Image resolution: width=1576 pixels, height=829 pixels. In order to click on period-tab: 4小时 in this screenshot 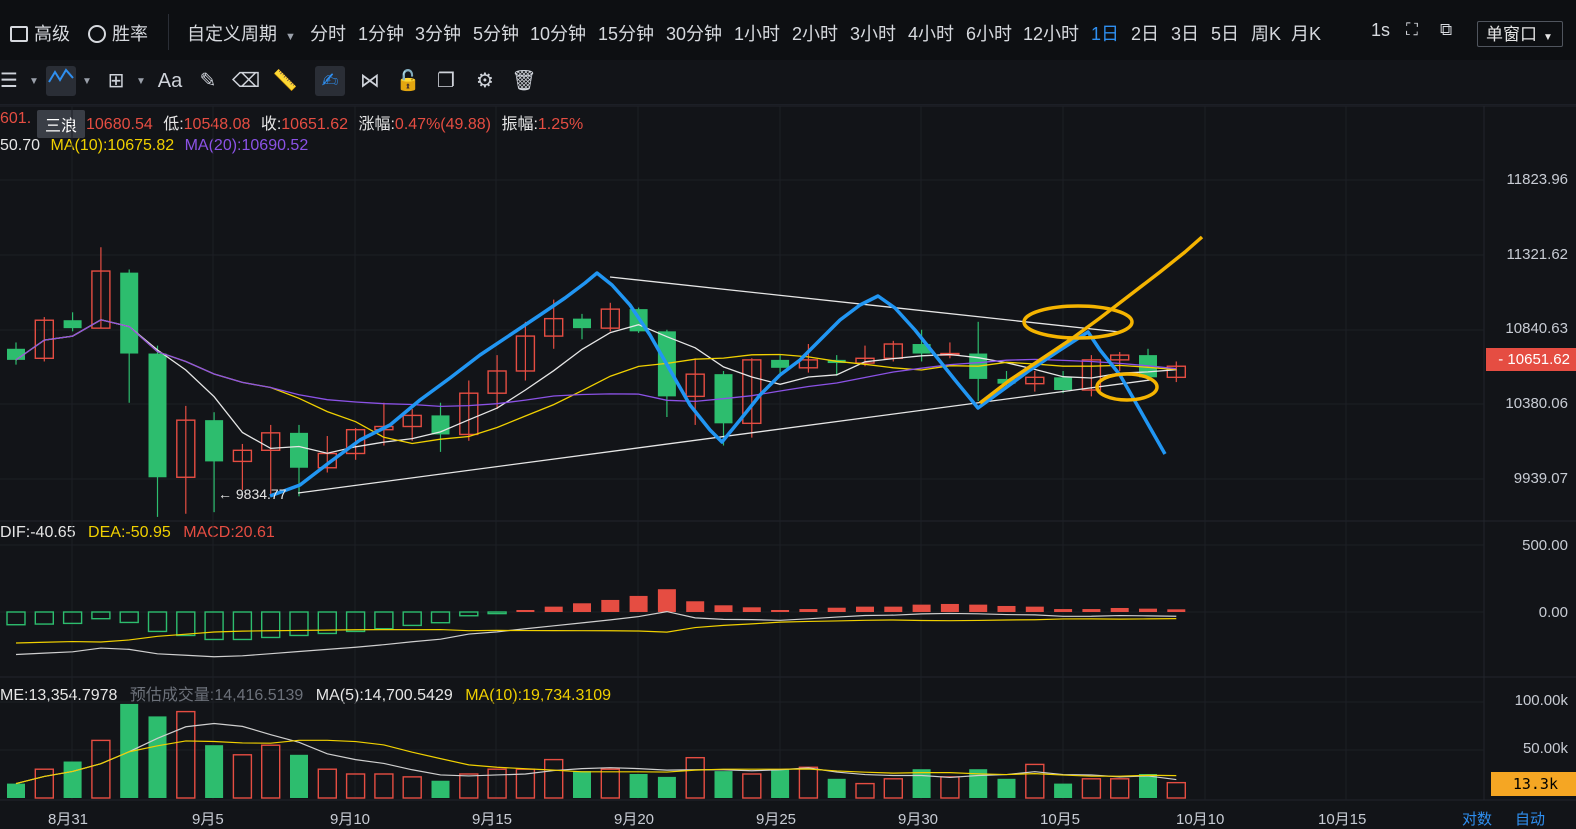, I will do `click(931, 33)`.